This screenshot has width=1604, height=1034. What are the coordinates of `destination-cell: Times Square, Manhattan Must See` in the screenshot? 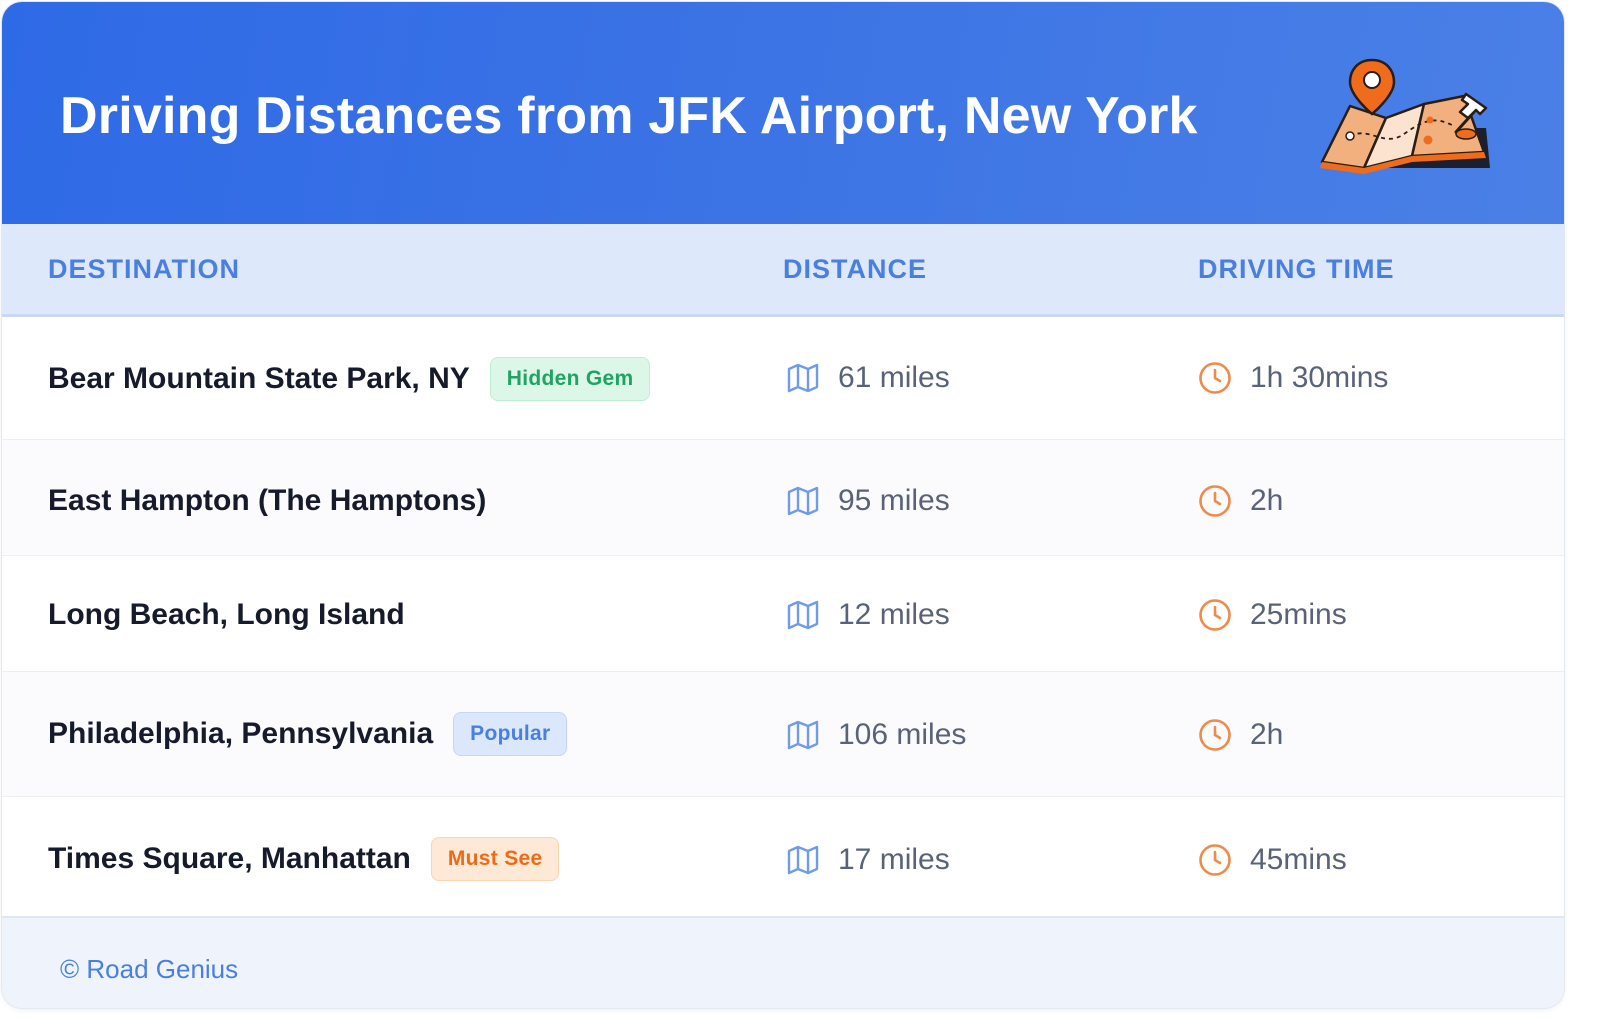 It's located at (304, 859).